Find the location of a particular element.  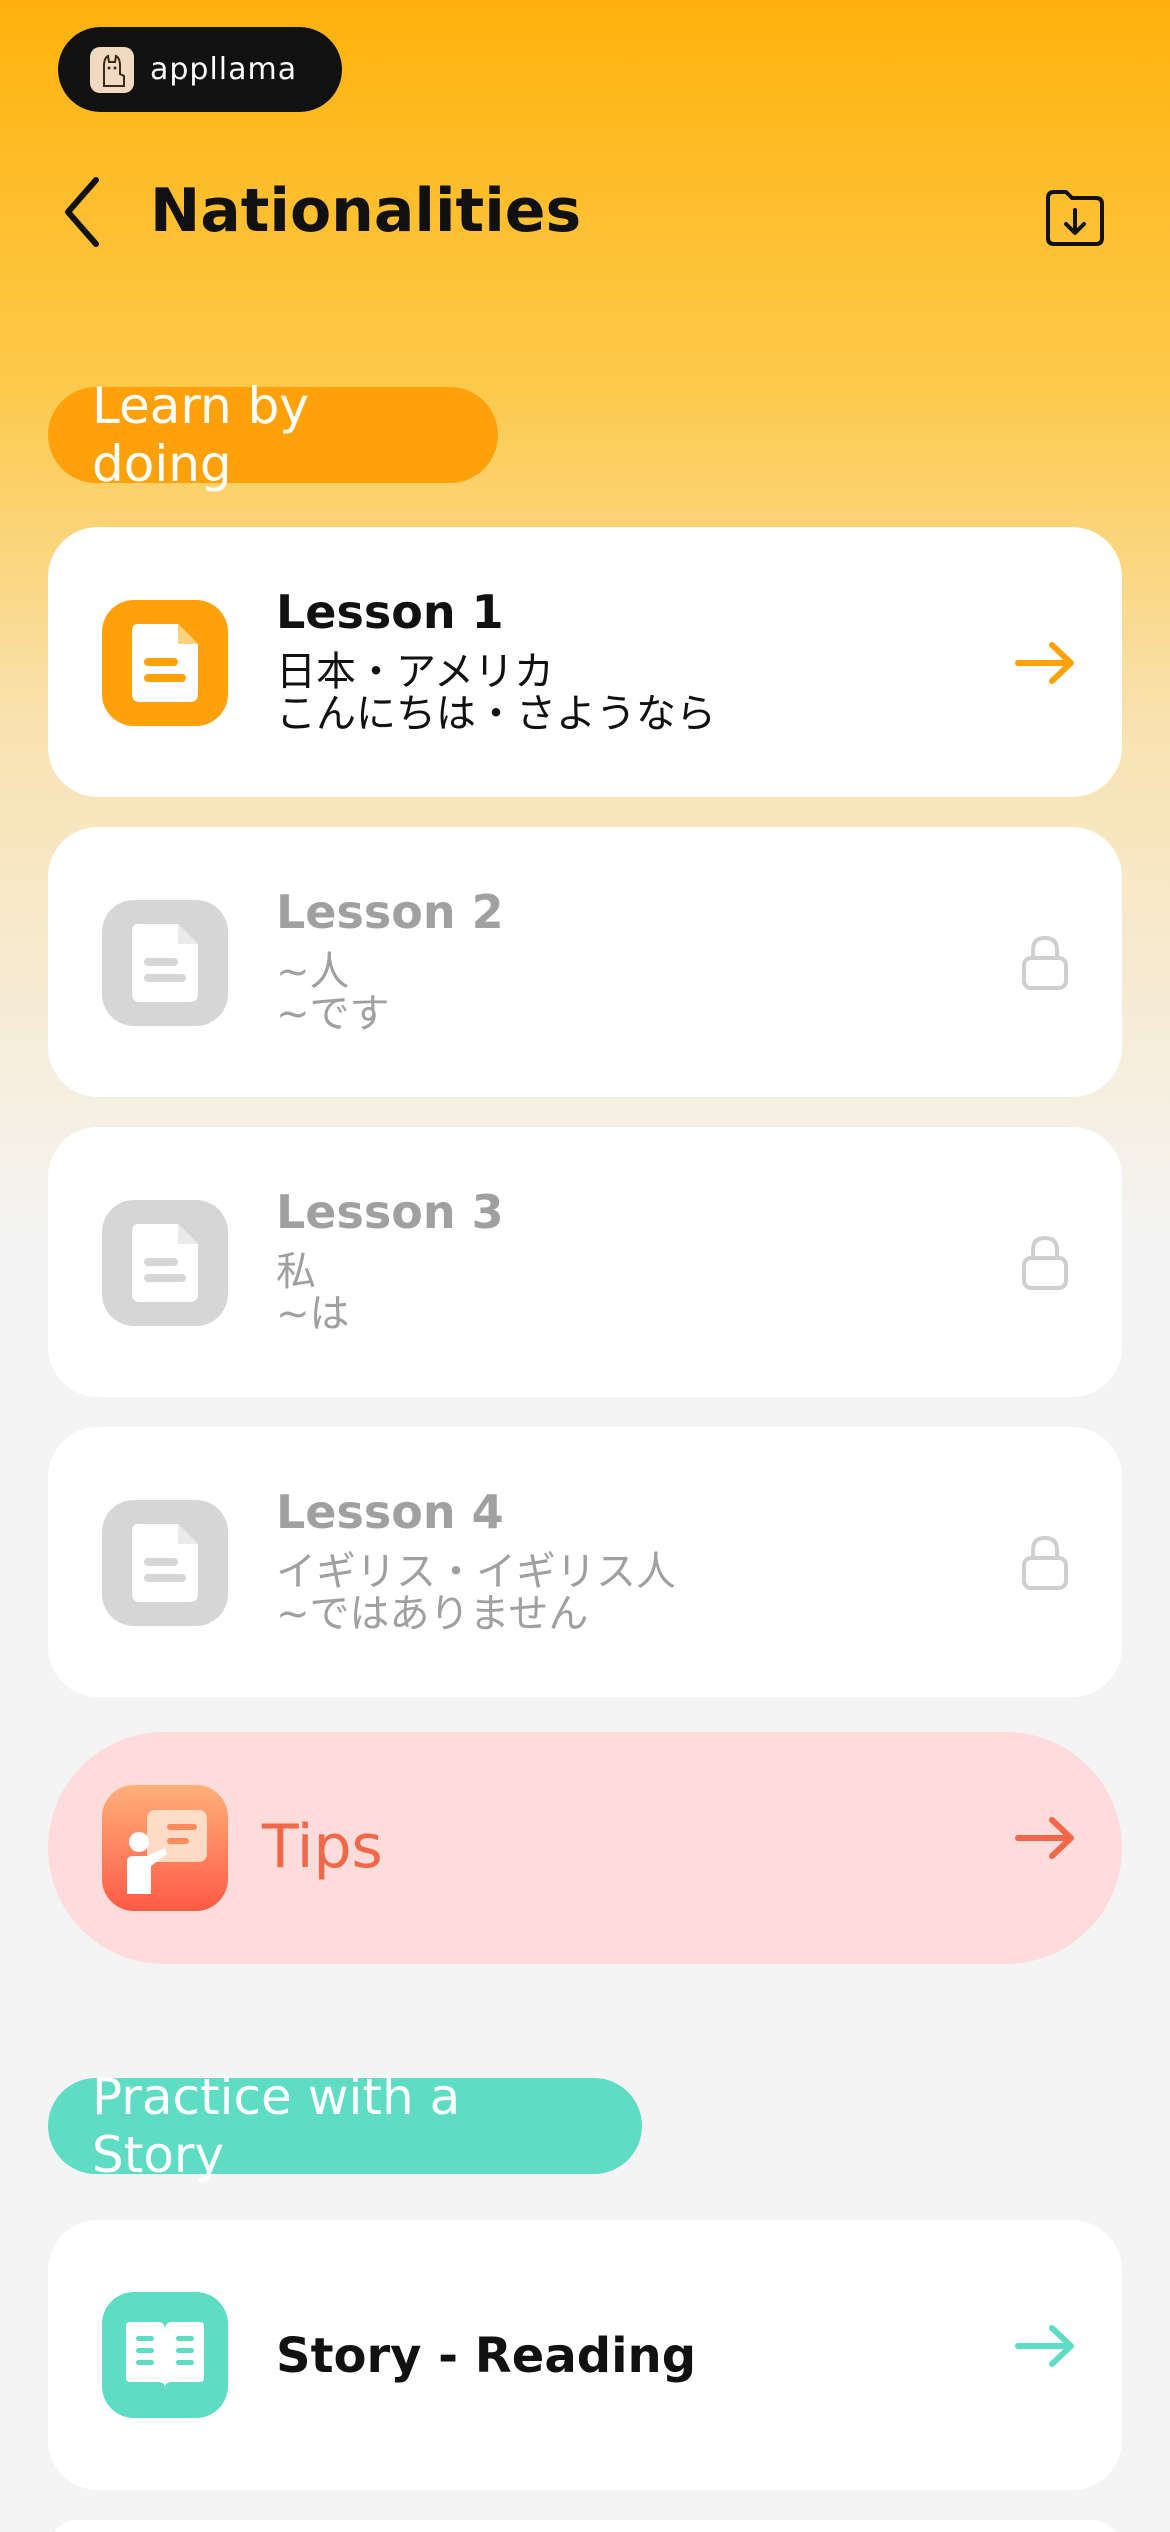

back-button is located at coordinates (82, 212).